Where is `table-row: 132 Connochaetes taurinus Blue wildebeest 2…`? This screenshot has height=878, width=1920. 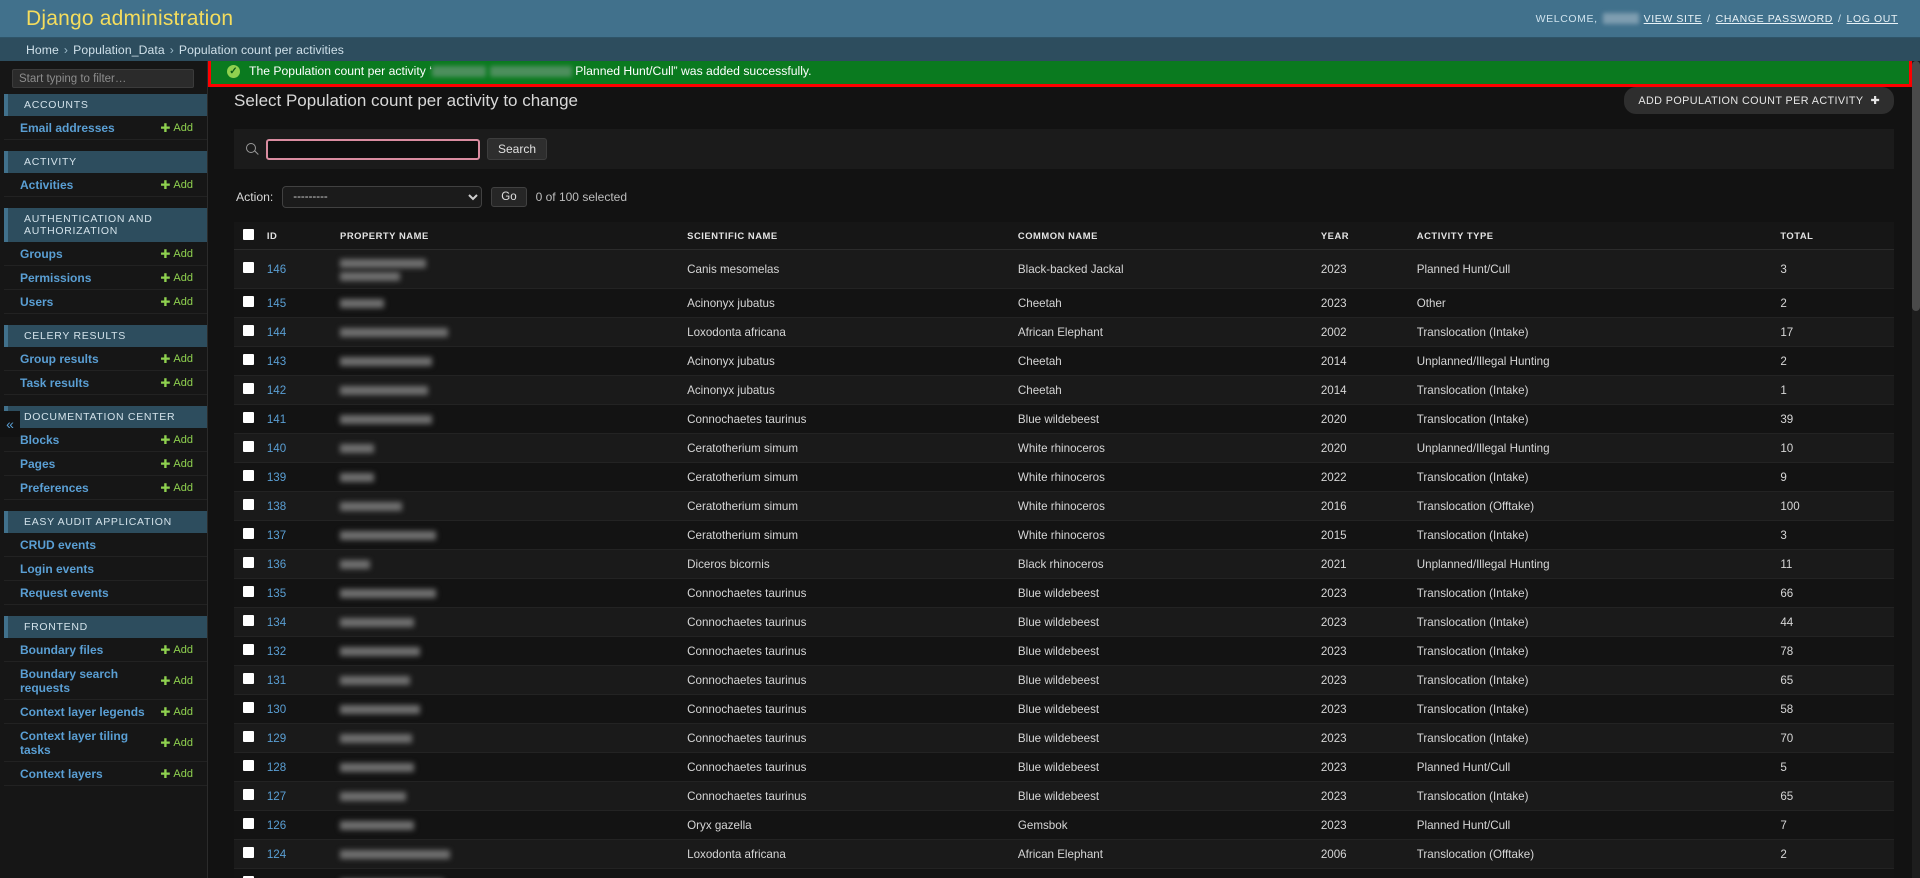 table-row: 132 Connochaetes taurinus Blue wildebeest 2… is located at coordinates (1064, 651).